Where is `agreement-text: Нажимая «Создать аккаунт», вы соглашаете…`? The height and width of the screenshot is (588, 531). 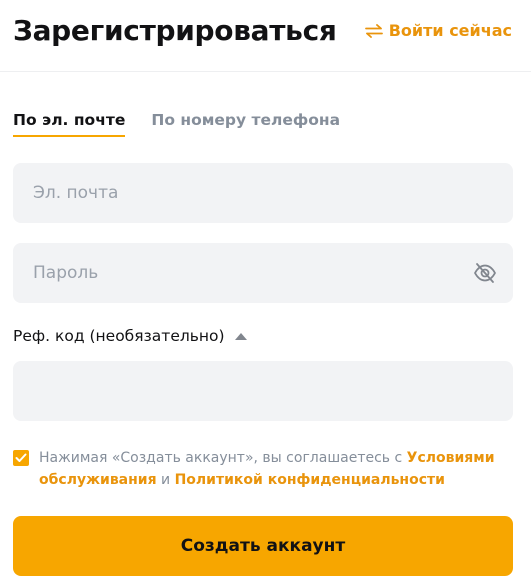
agreement-text: Нажимая «Создать аккаунт», вы соглашаете… is located at coordinates (276, 469).